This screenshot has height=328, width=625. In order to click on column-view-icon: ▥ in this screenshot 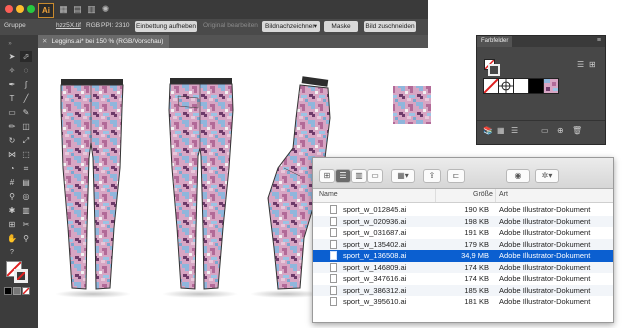, I will do `click(359, 176)`.